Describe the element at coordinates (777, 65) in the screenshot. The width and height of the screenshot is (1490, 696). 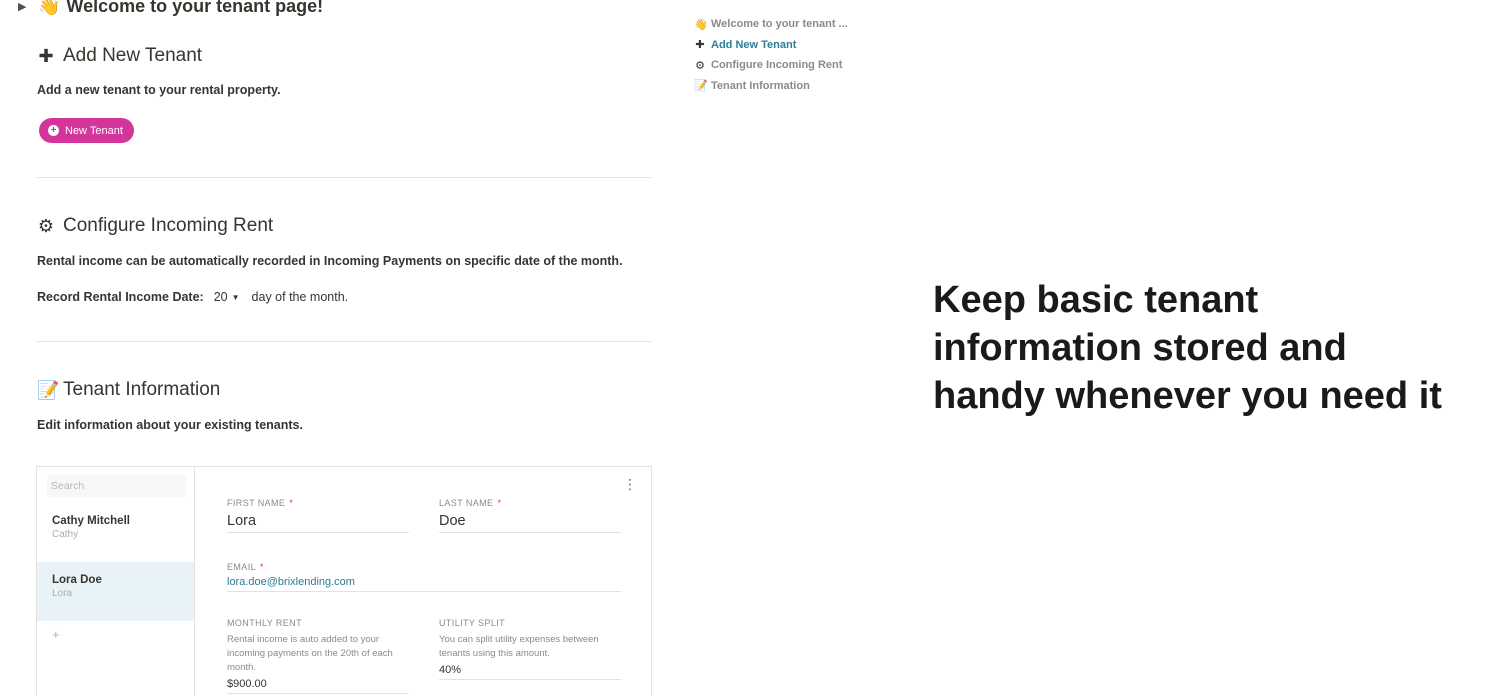
I see `toc-item-label: Configure Incoming Rent` at that location.